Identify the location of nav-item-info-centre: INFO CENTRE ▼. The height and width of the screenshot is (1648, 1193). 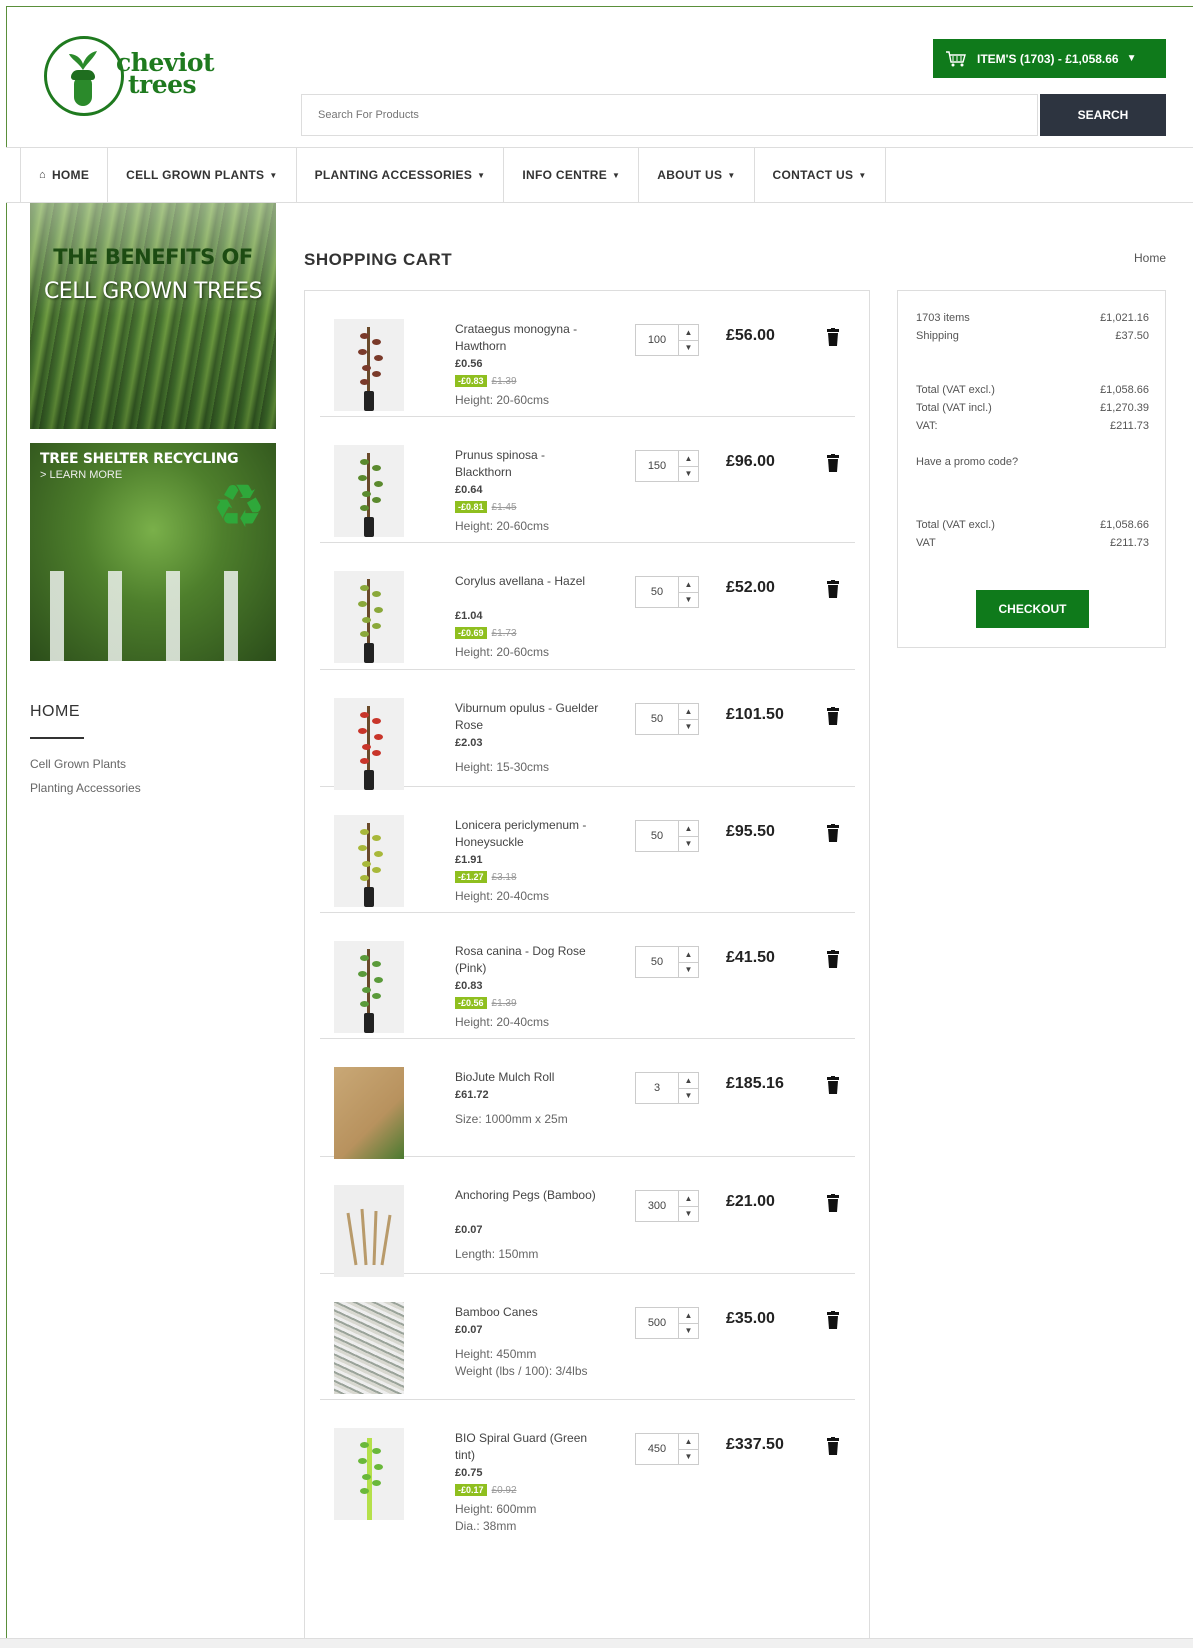
(572, 175).